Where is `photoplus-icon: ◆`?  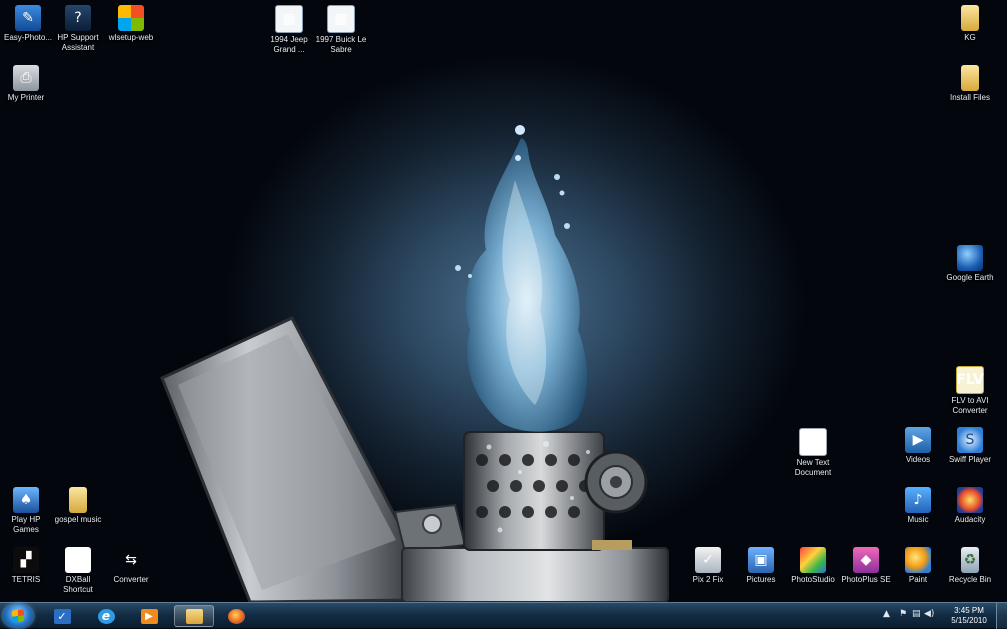
photoplus-icon: ◆ is located at coordinates (866, 560).